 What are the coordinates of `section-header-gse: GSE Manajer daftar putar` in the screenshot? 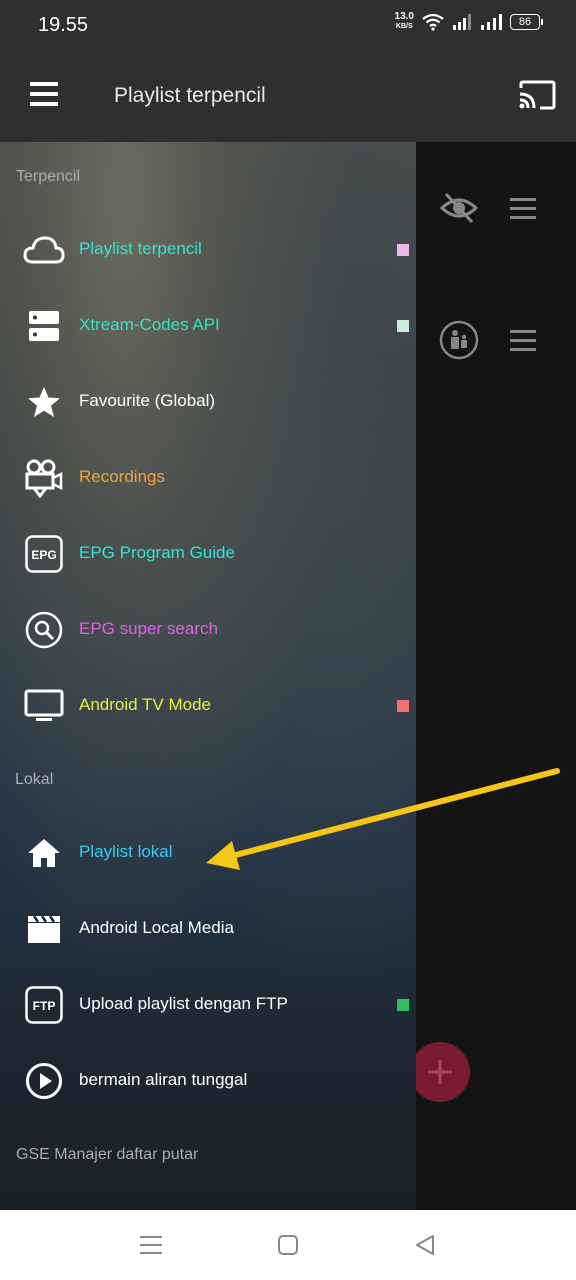 It's located at (107, 1154).